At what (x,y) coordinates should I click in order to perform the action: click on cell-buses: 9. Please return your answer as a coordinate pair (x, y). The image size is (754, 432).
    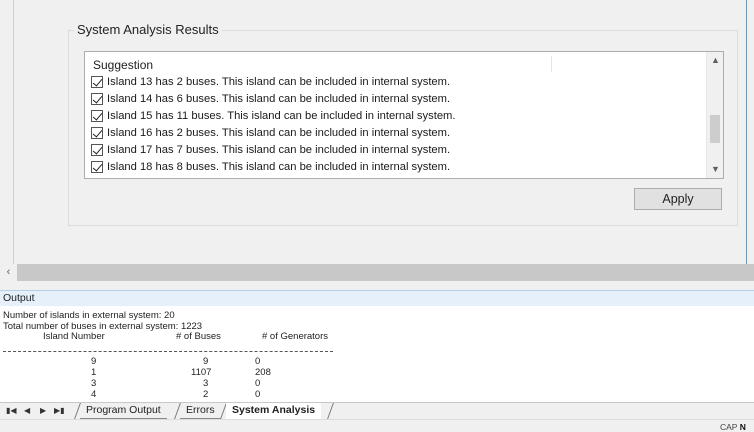
    Looking at the image, I should click on (206, 361).